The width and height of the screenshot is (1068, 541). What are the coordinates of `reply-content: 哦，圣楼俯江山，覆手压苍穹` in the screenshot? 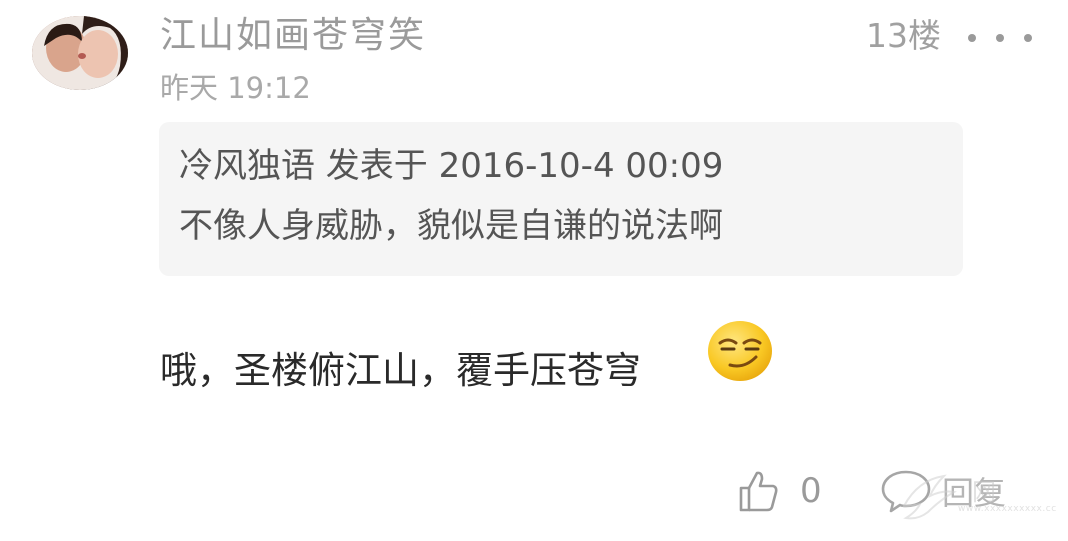 It's located at (400, 370).